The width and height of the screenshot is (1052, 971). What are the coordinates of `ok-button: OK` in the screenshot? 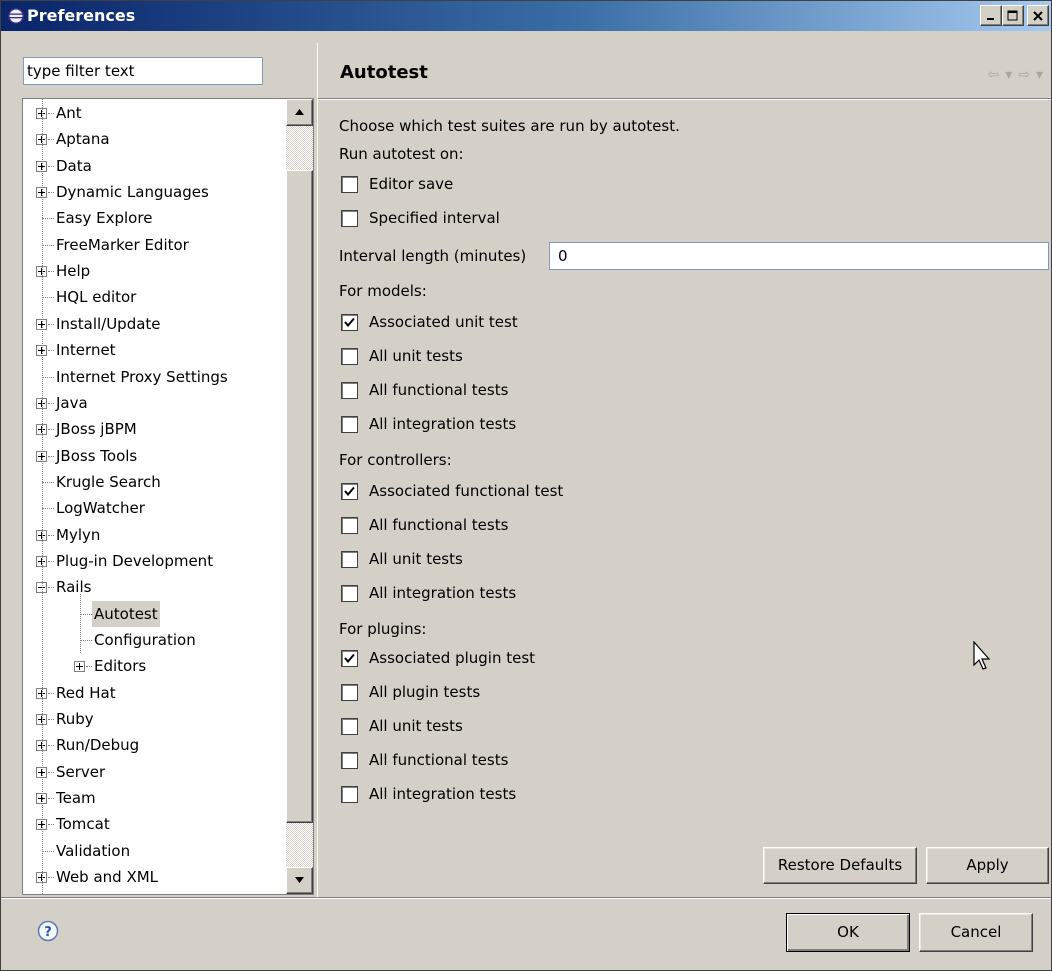 It's located at (848, 932).